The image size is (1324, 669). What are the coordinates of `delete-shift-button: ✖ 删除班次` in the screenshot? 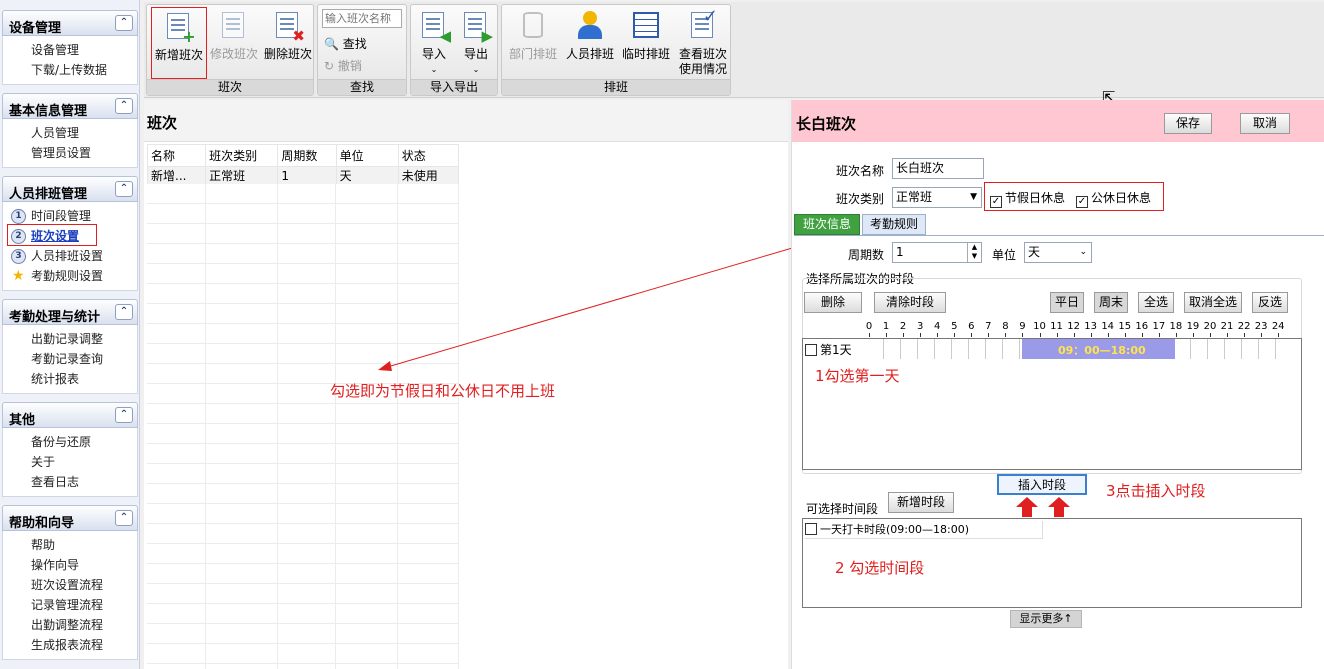 It's located at (288, 35).